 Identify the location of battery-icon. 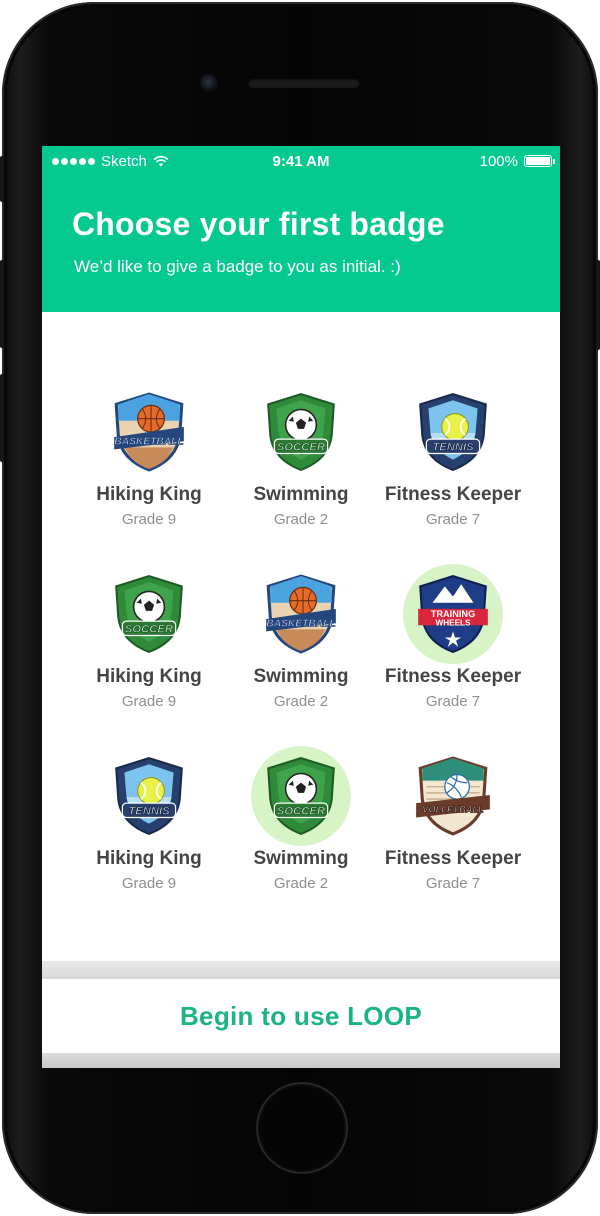
(539, 161).